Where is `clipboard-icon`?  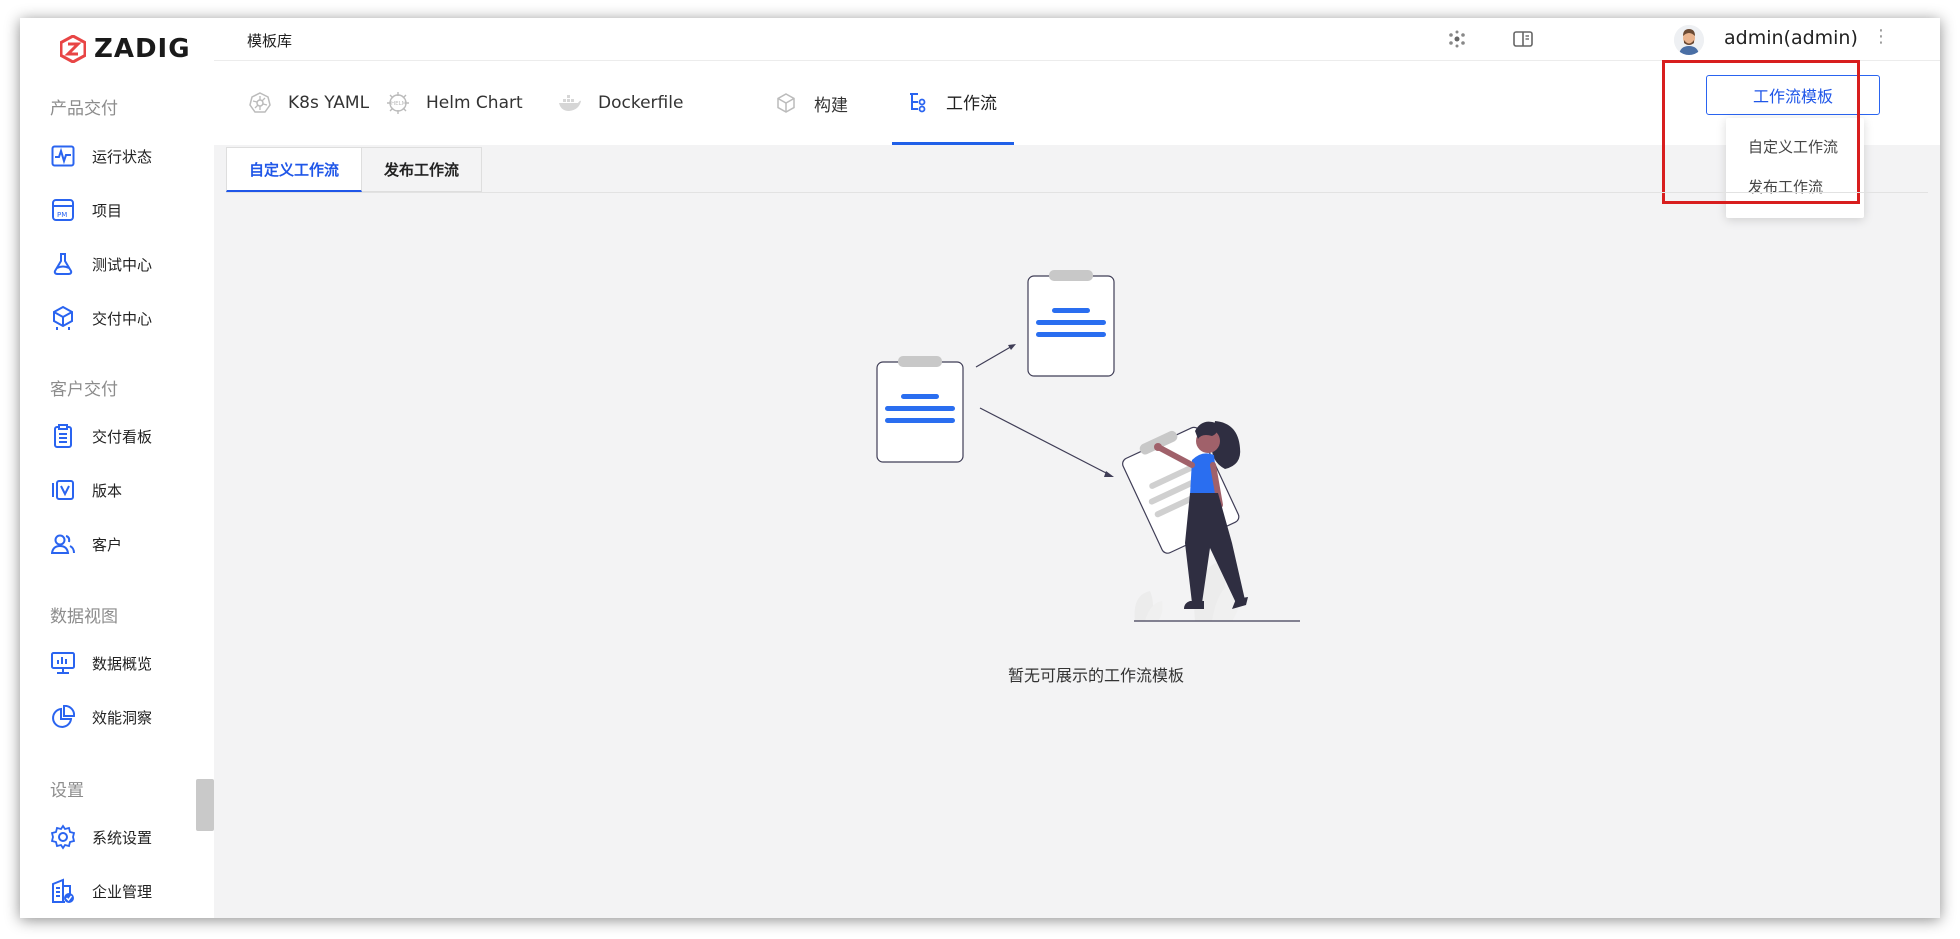
clipboard-icon is located at coordinates (63, 436).